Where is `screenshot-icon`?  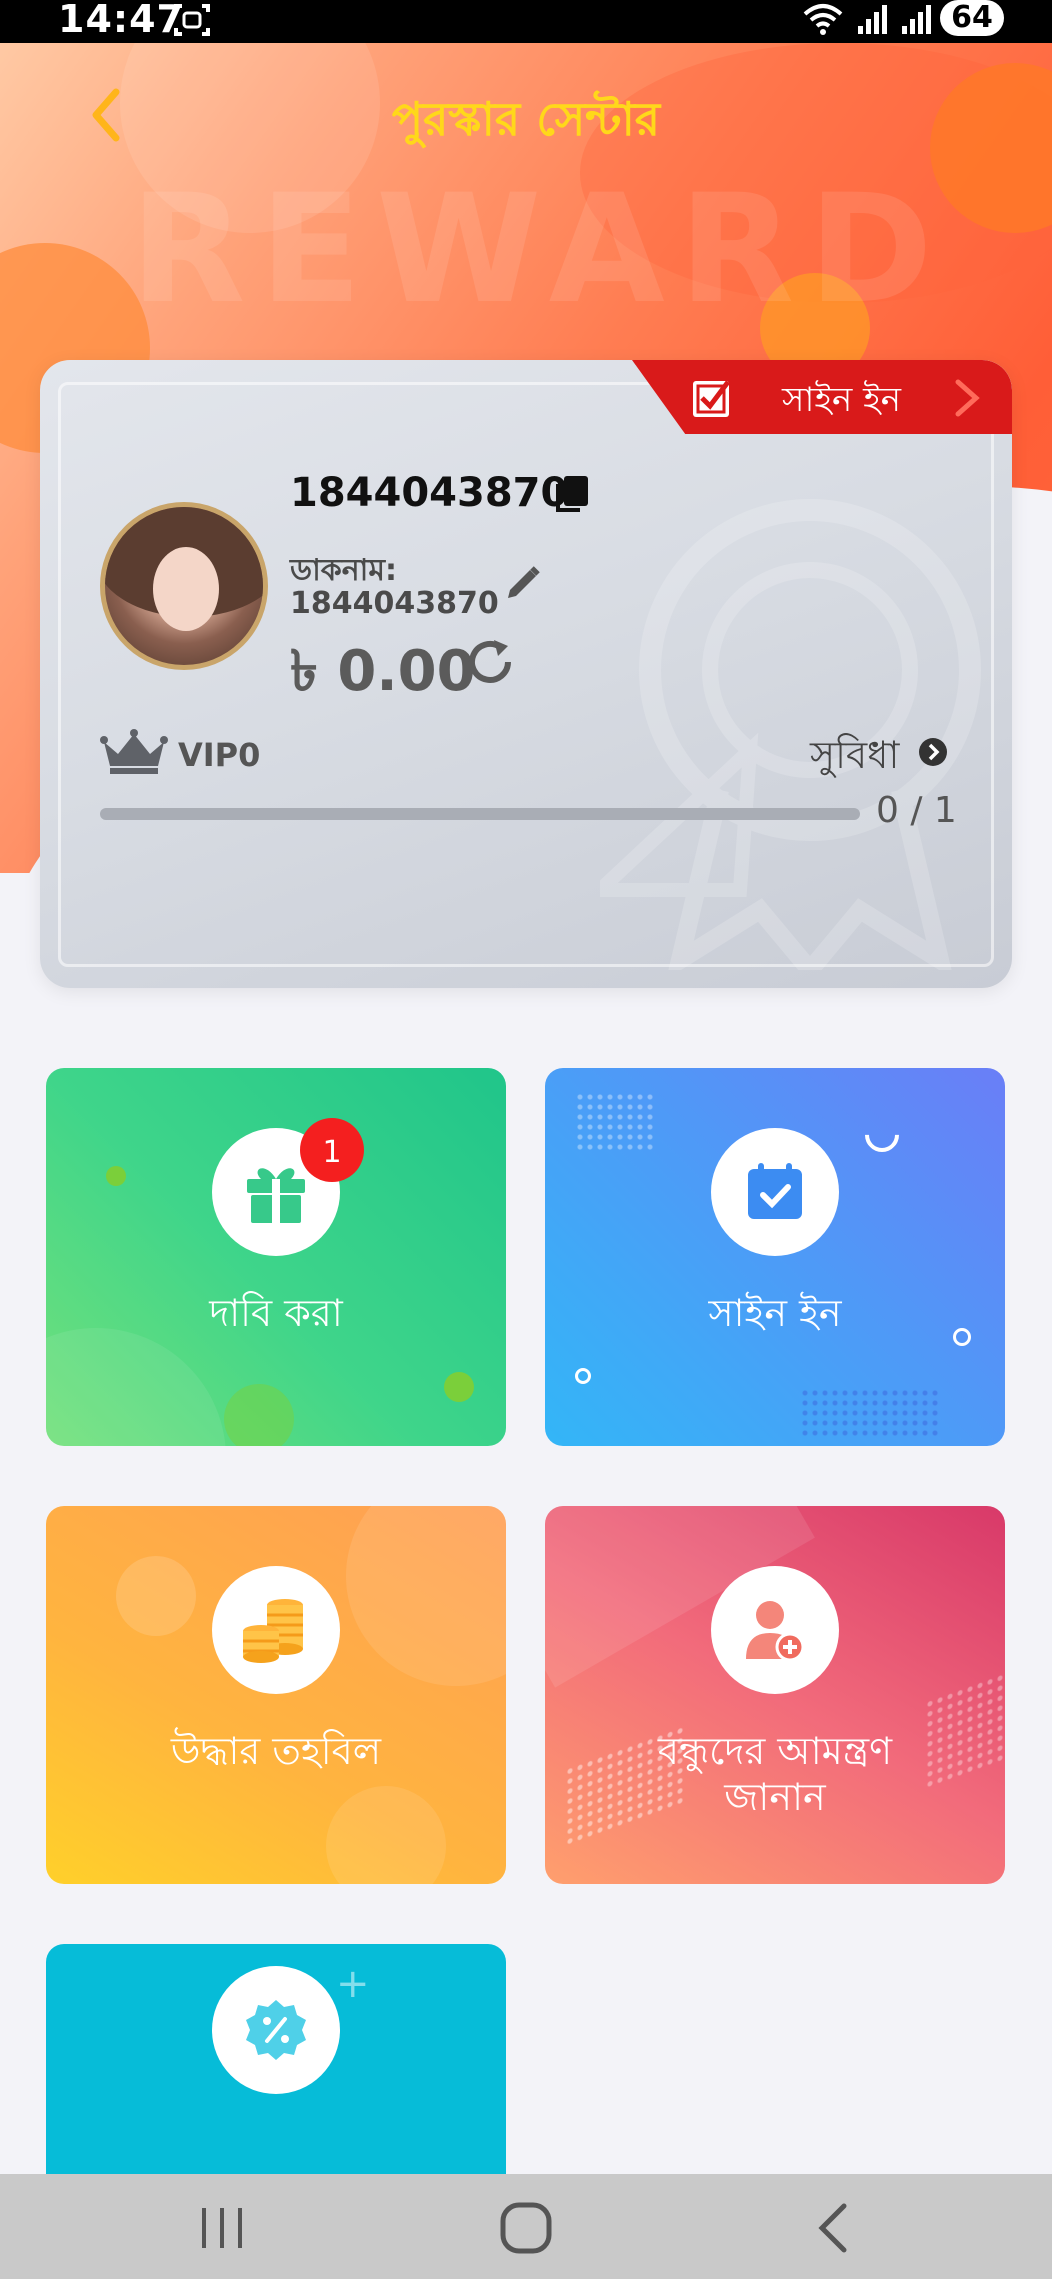
screenshot-icon is located at coordinates (192, 20).